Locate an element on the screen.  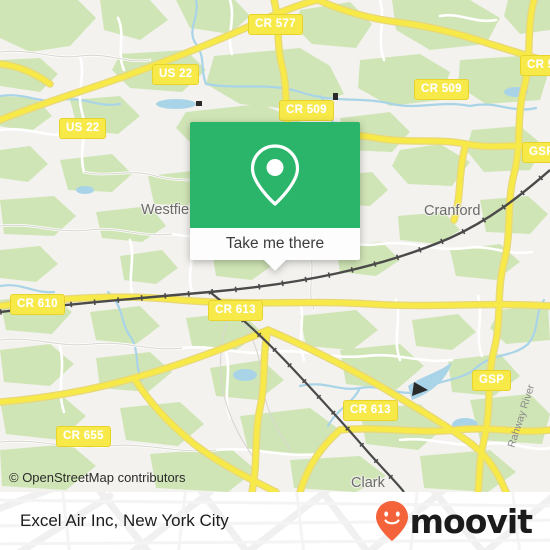
popup-action-area: Take me there is located at coordinates (275, 249).